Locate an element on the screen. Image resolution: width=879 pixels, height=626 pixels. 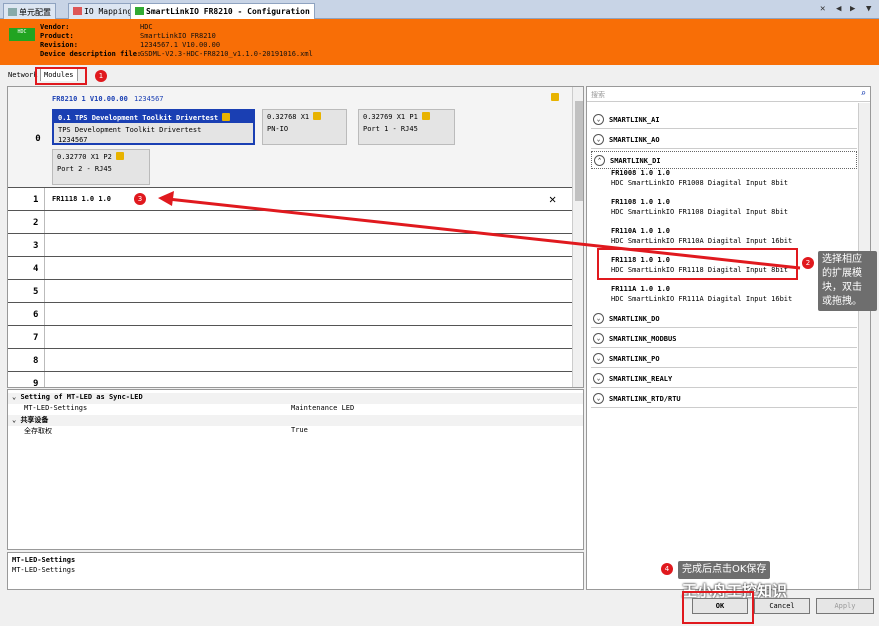
drag-arrow is located at coordinates (479, 230).